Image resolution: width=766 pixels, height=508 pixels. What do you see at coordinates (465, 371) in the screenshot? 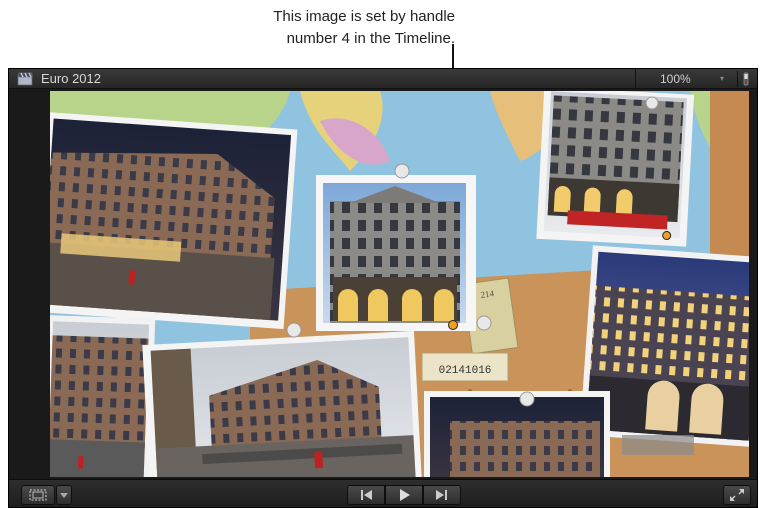
I see `stamp-number: 02141016` at bounding box center [465, 371].